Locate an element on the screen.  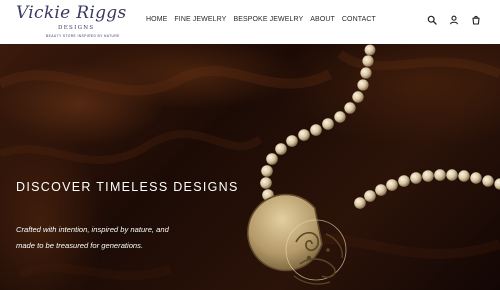
hero-title: DISCOVER TIMELESS DESIGNS is located at coordinates (127, 187).